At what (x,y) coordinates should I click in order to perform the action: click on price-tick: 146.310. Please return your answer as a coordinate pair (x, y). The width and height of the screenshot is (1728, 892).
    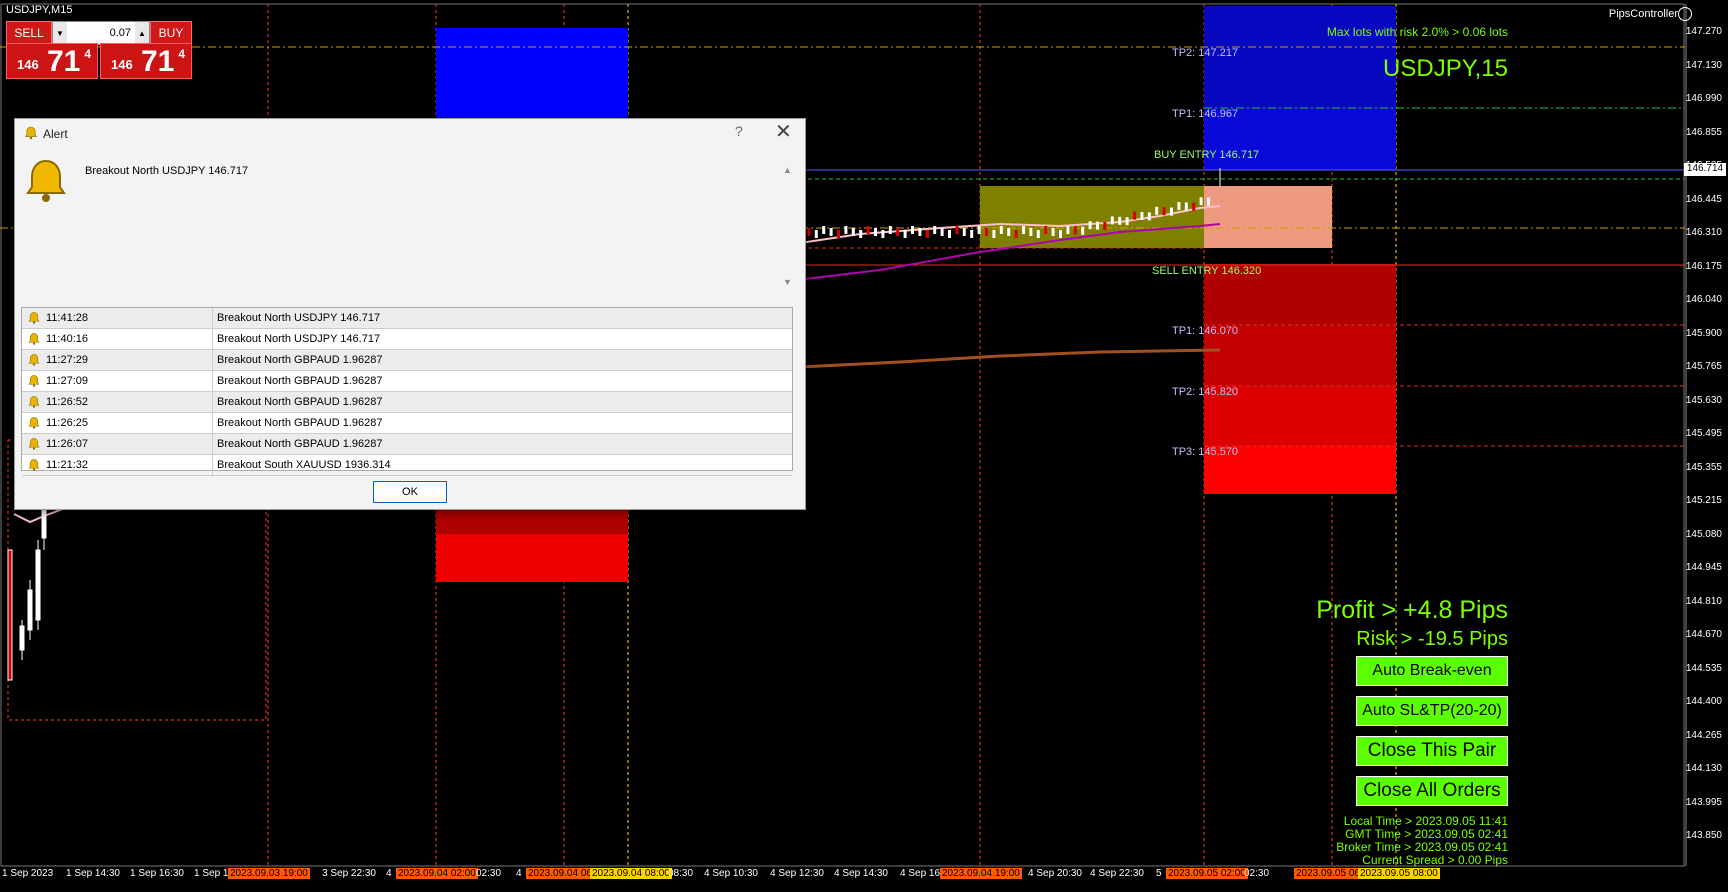
    Looking at the image, I should click on (1703, 232).